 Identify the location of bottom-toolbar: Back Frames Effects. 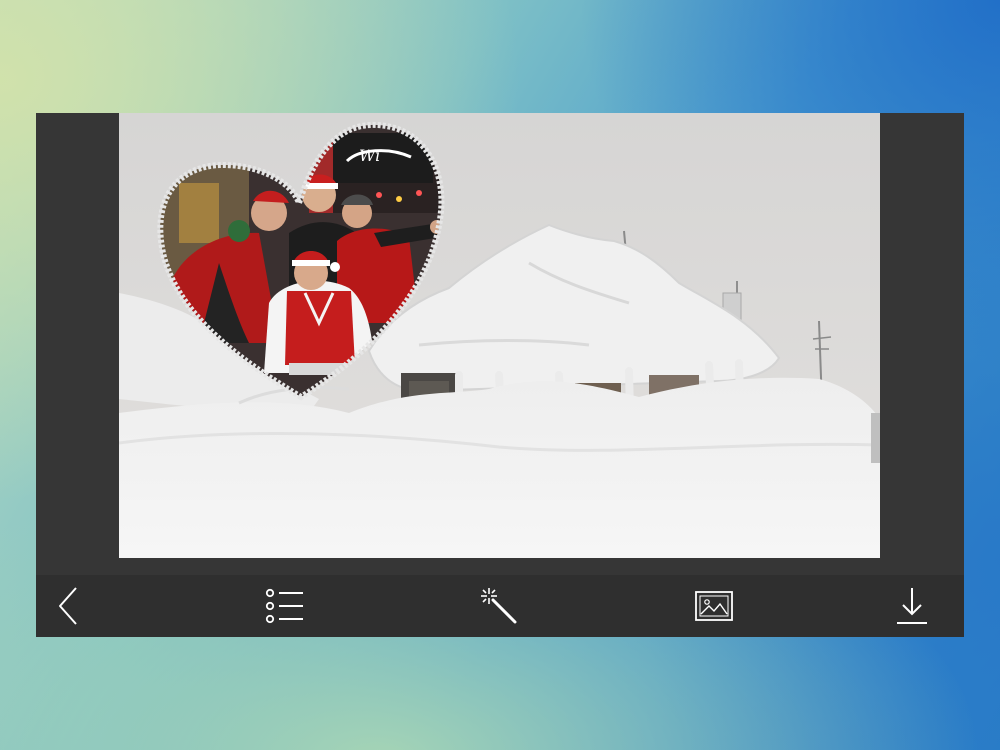
(500, 606).